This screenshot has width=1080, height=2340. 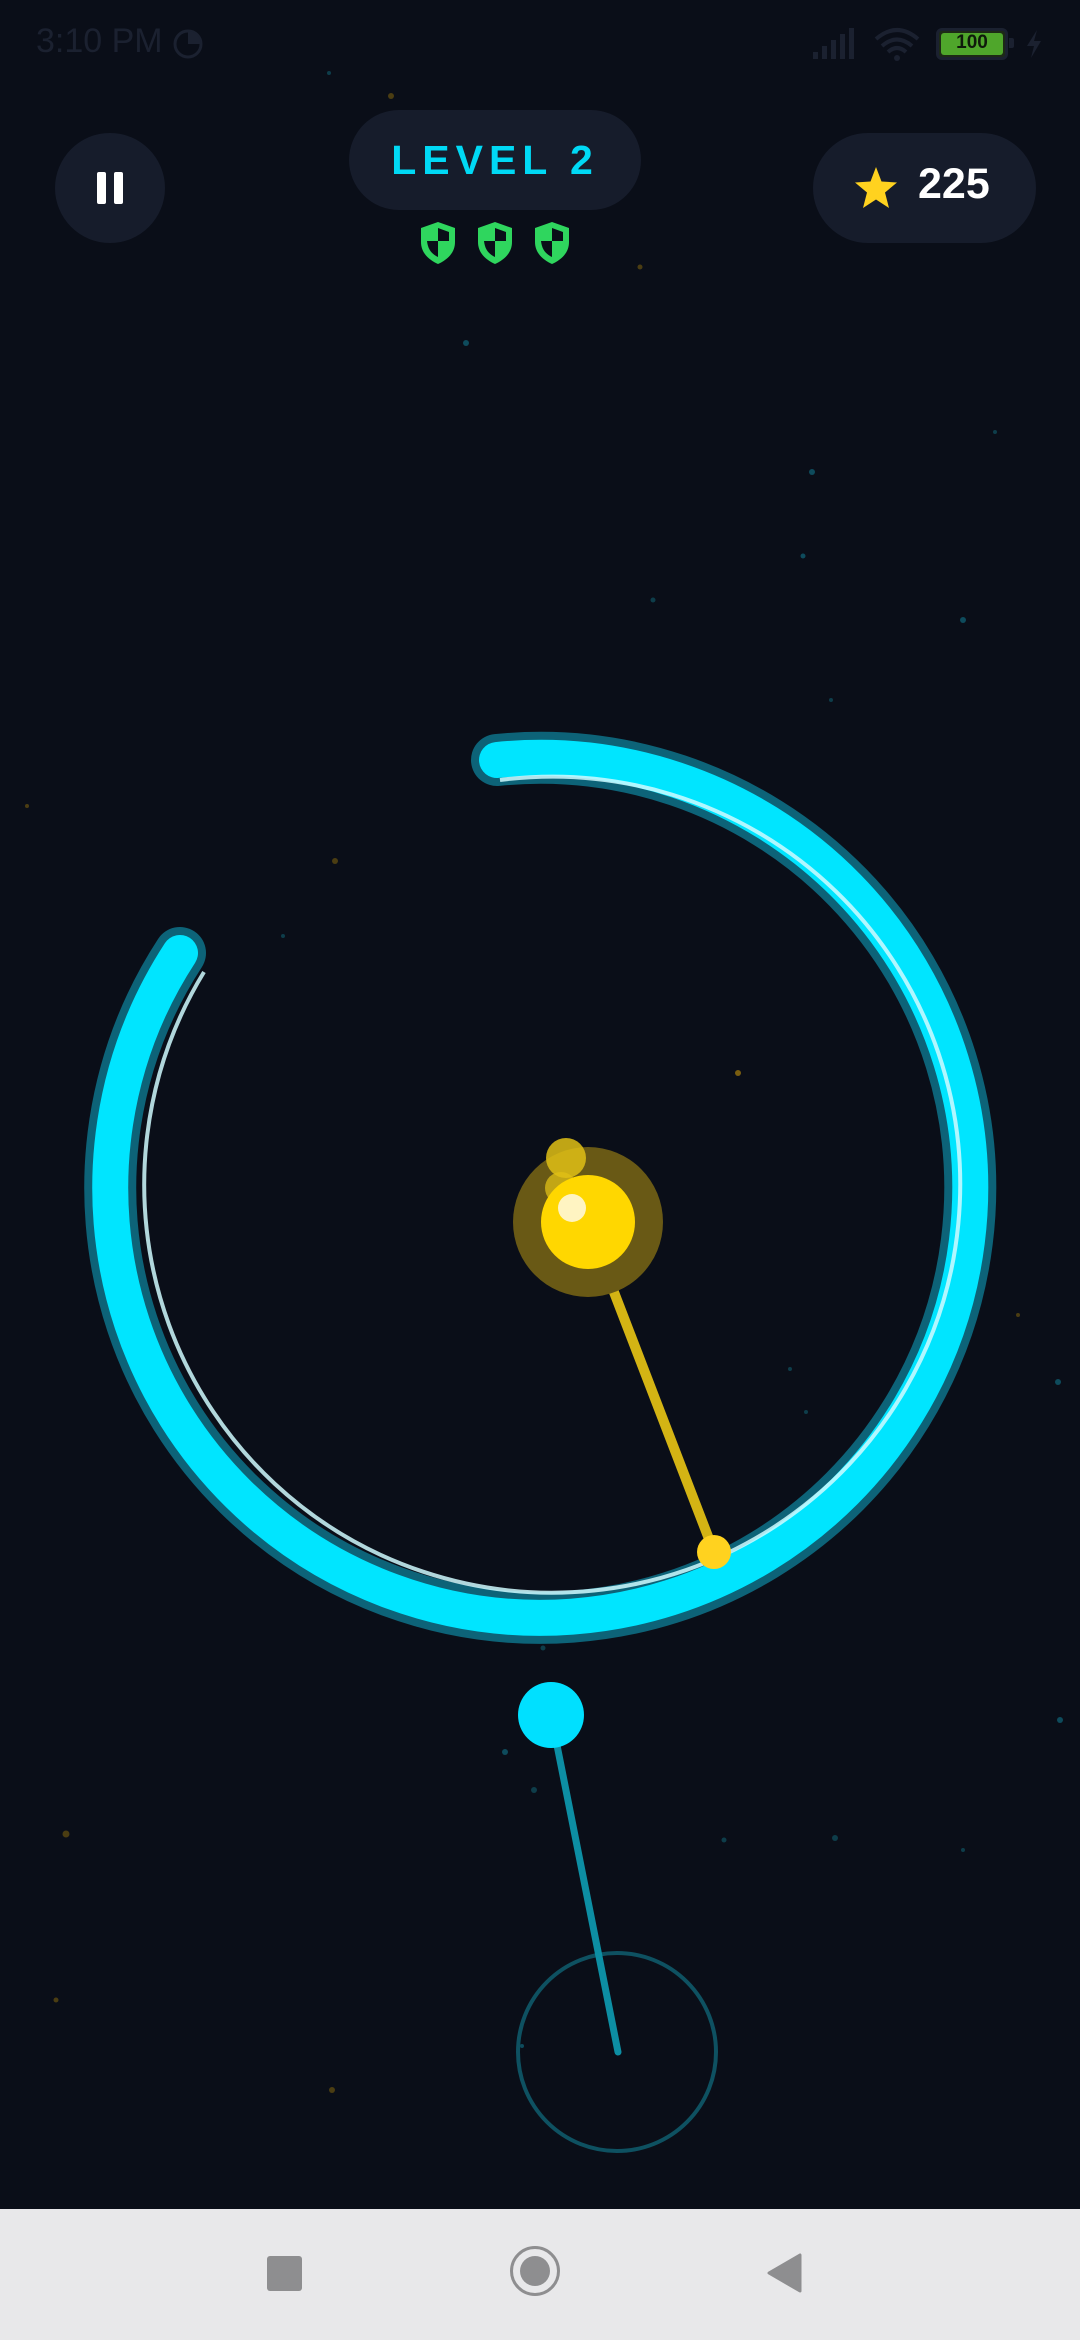 What do you see at coordinates (928, 44) in the screenshot?
I see `status-icons: 100` at bounding box center [928, 44].